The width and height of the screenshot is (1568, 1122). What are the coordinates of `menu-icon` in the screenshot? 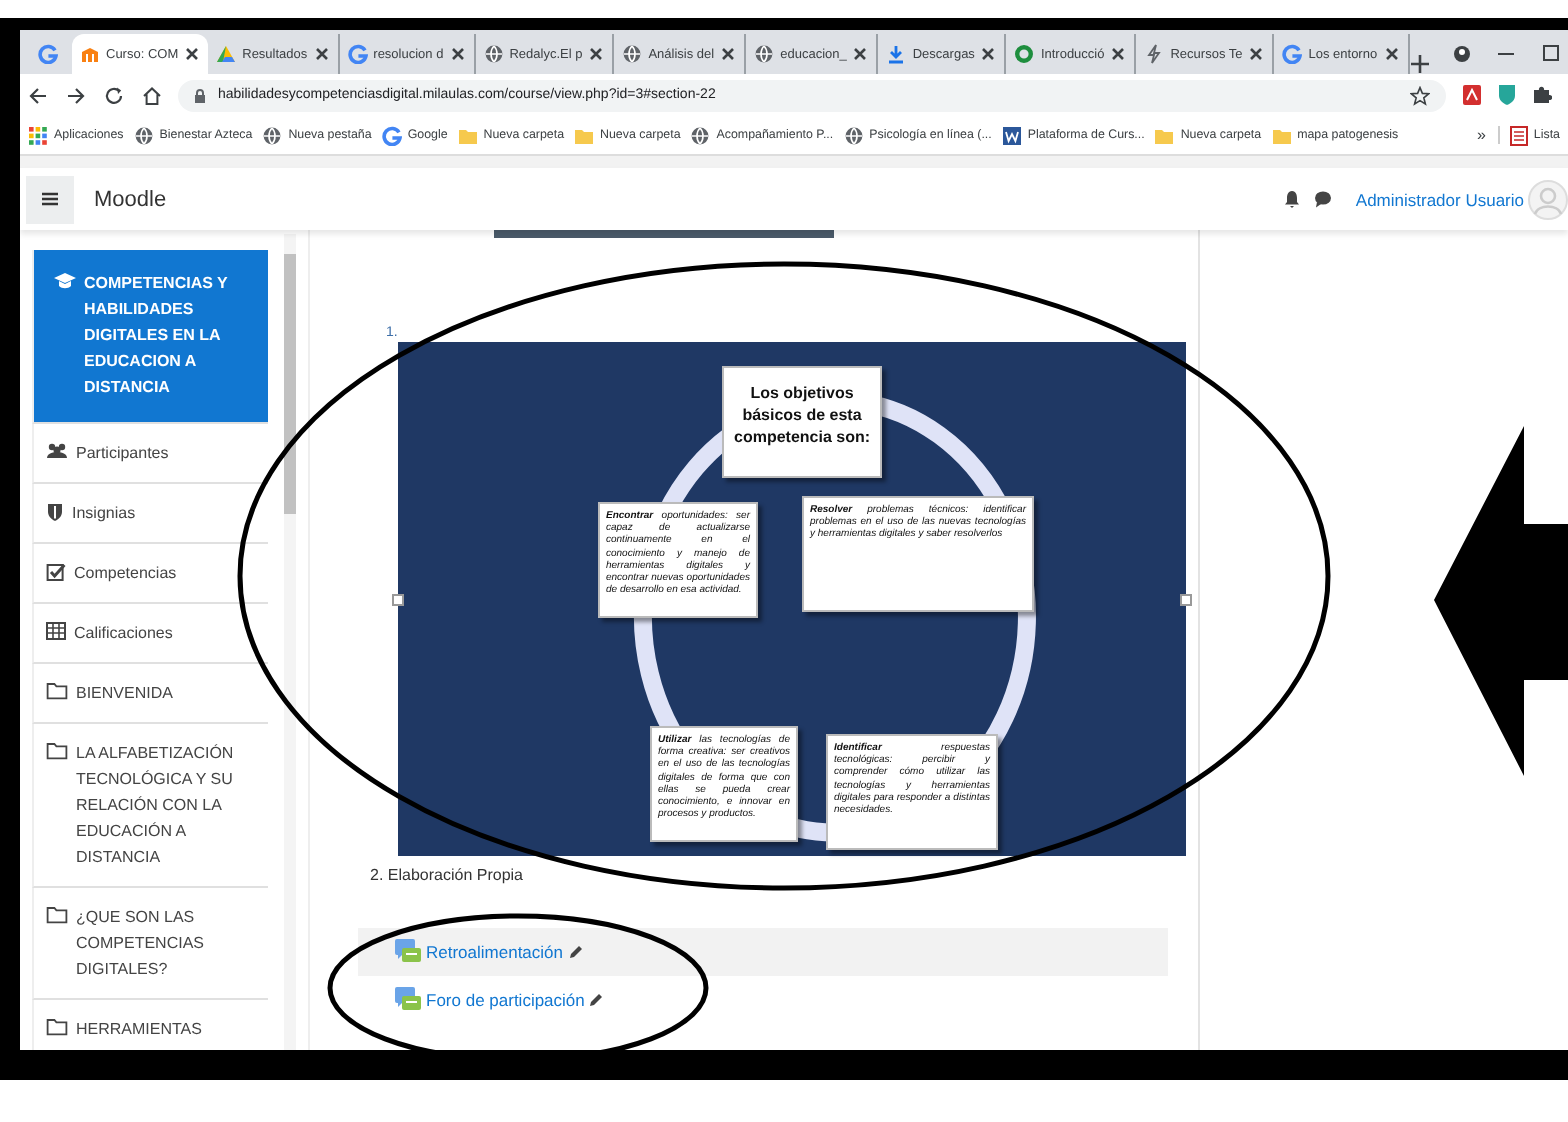 It's located at (50, 199).